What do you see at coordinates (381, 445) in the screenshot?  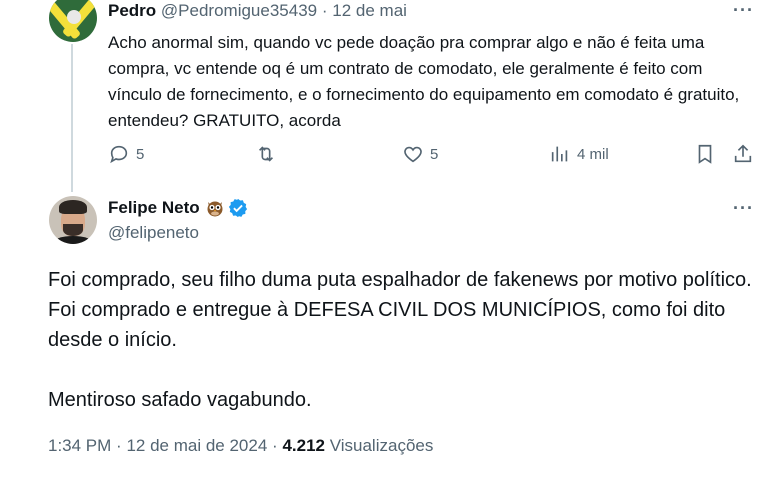 I see `views-label: Visualizações` at bounding box center [381, 445].